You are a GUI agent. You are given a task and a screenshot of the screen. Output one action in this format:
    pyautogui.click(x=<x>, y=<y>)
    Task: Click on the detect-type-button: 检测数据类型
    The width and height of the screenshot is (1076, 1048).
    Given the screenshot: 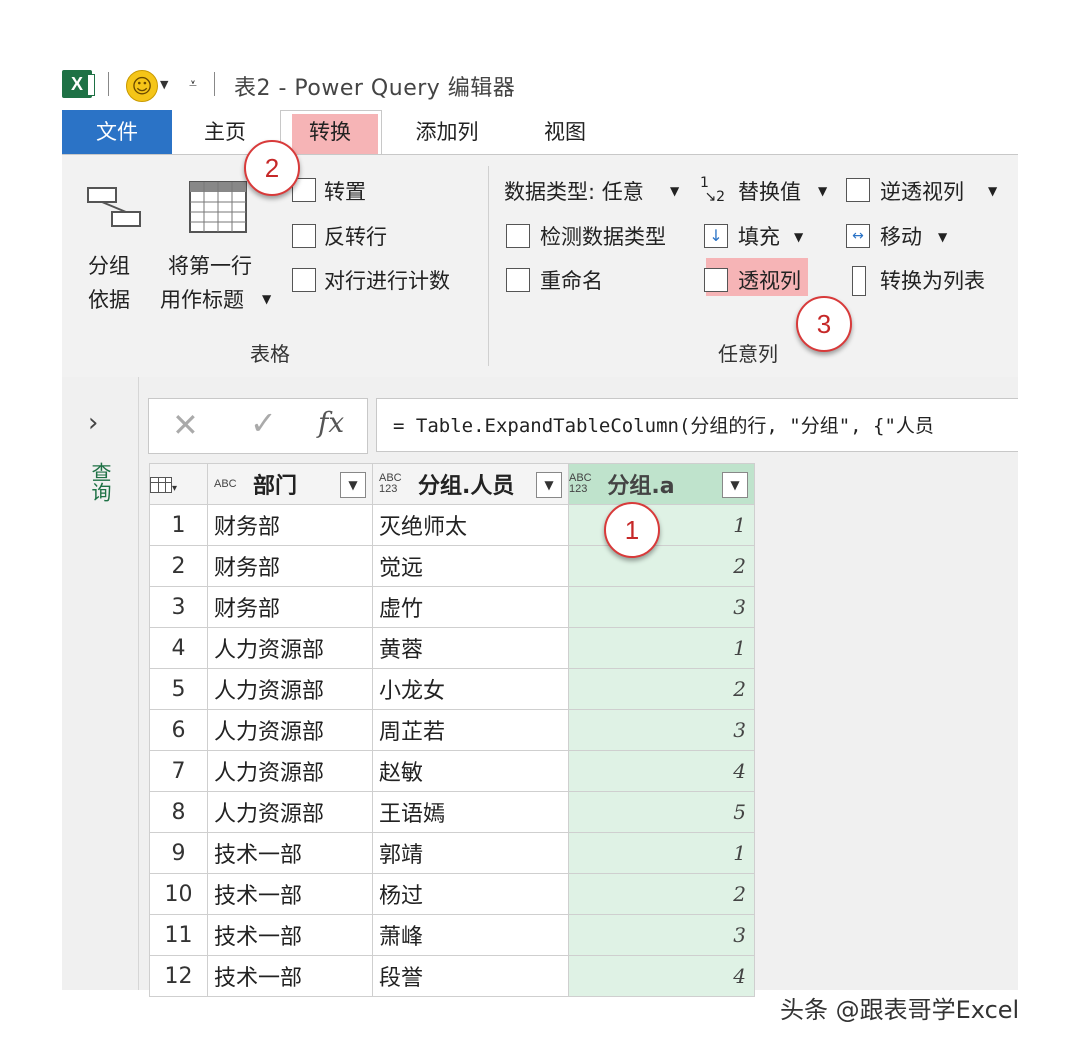 What is the action you would take?
    pyautogui.click(x=603, y=236)
    